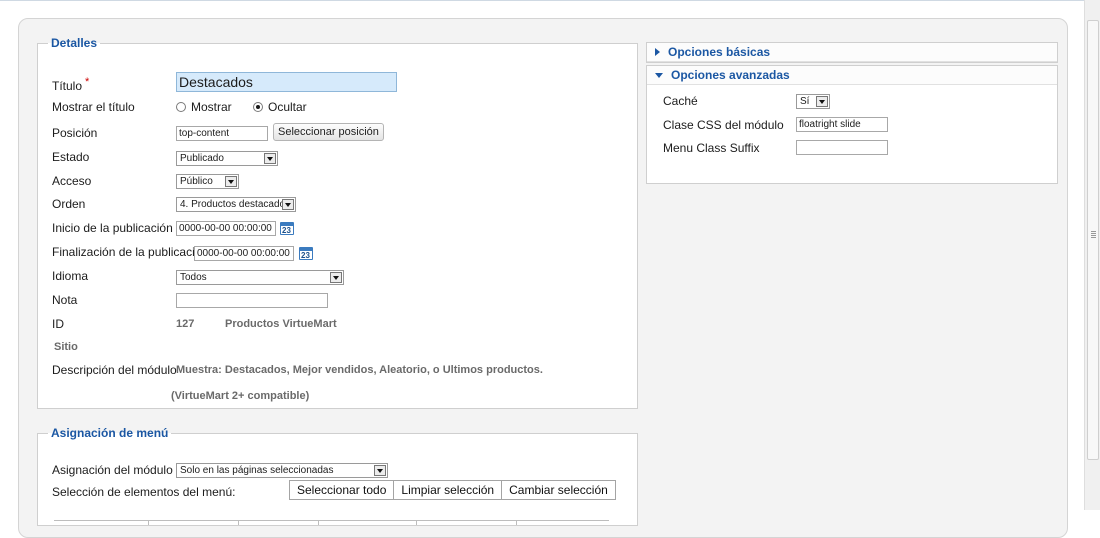  I want to click on state-select-value: Publicado, so click(202, 158).